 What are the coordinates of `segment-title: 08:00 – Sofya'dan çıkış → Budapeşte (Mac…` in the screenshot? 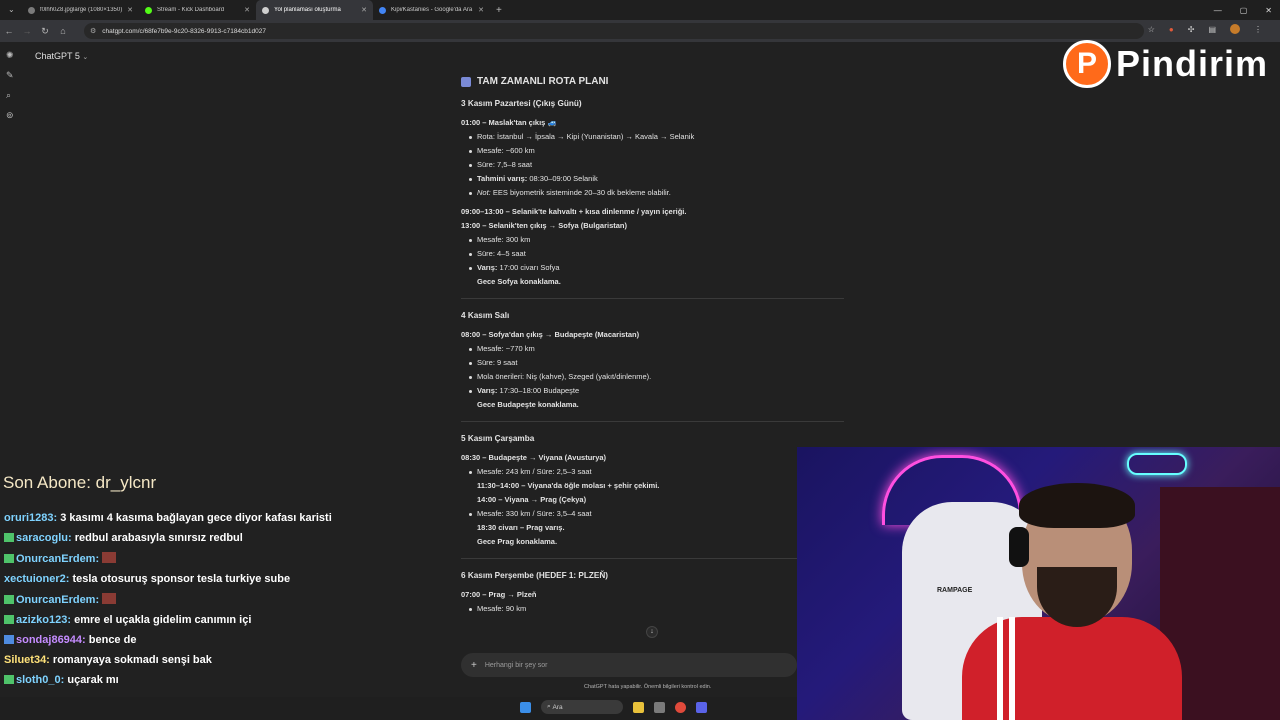 It's located at (550, 334).